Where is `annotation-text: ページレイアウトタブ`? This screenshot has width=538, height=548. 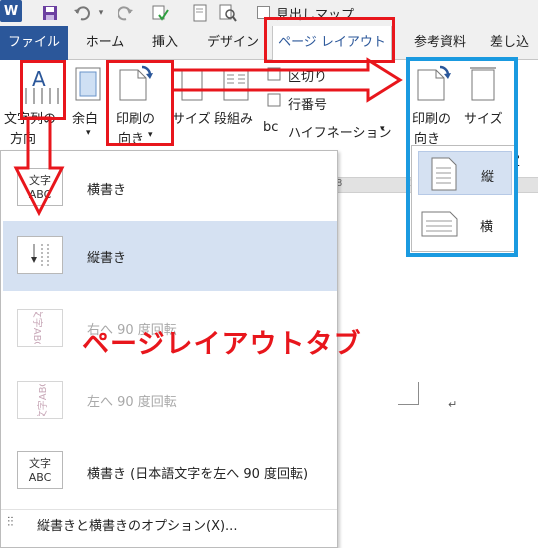 annotation-text: ページレイアウトタブ is located at coordinates (222, 344).